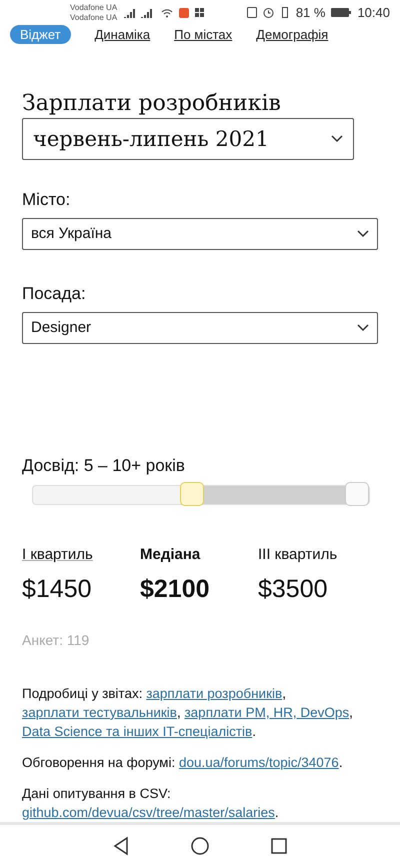  I want to click on home-icon, so click(200, 845).